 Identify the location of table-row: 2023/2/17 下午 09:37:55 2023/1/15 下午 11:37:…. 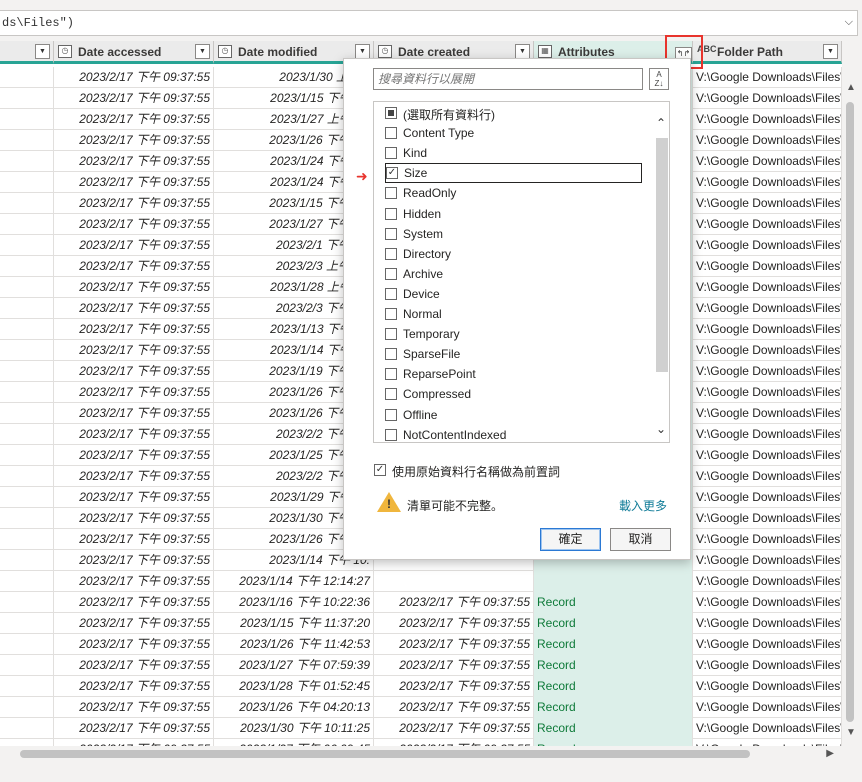
(421, 623).